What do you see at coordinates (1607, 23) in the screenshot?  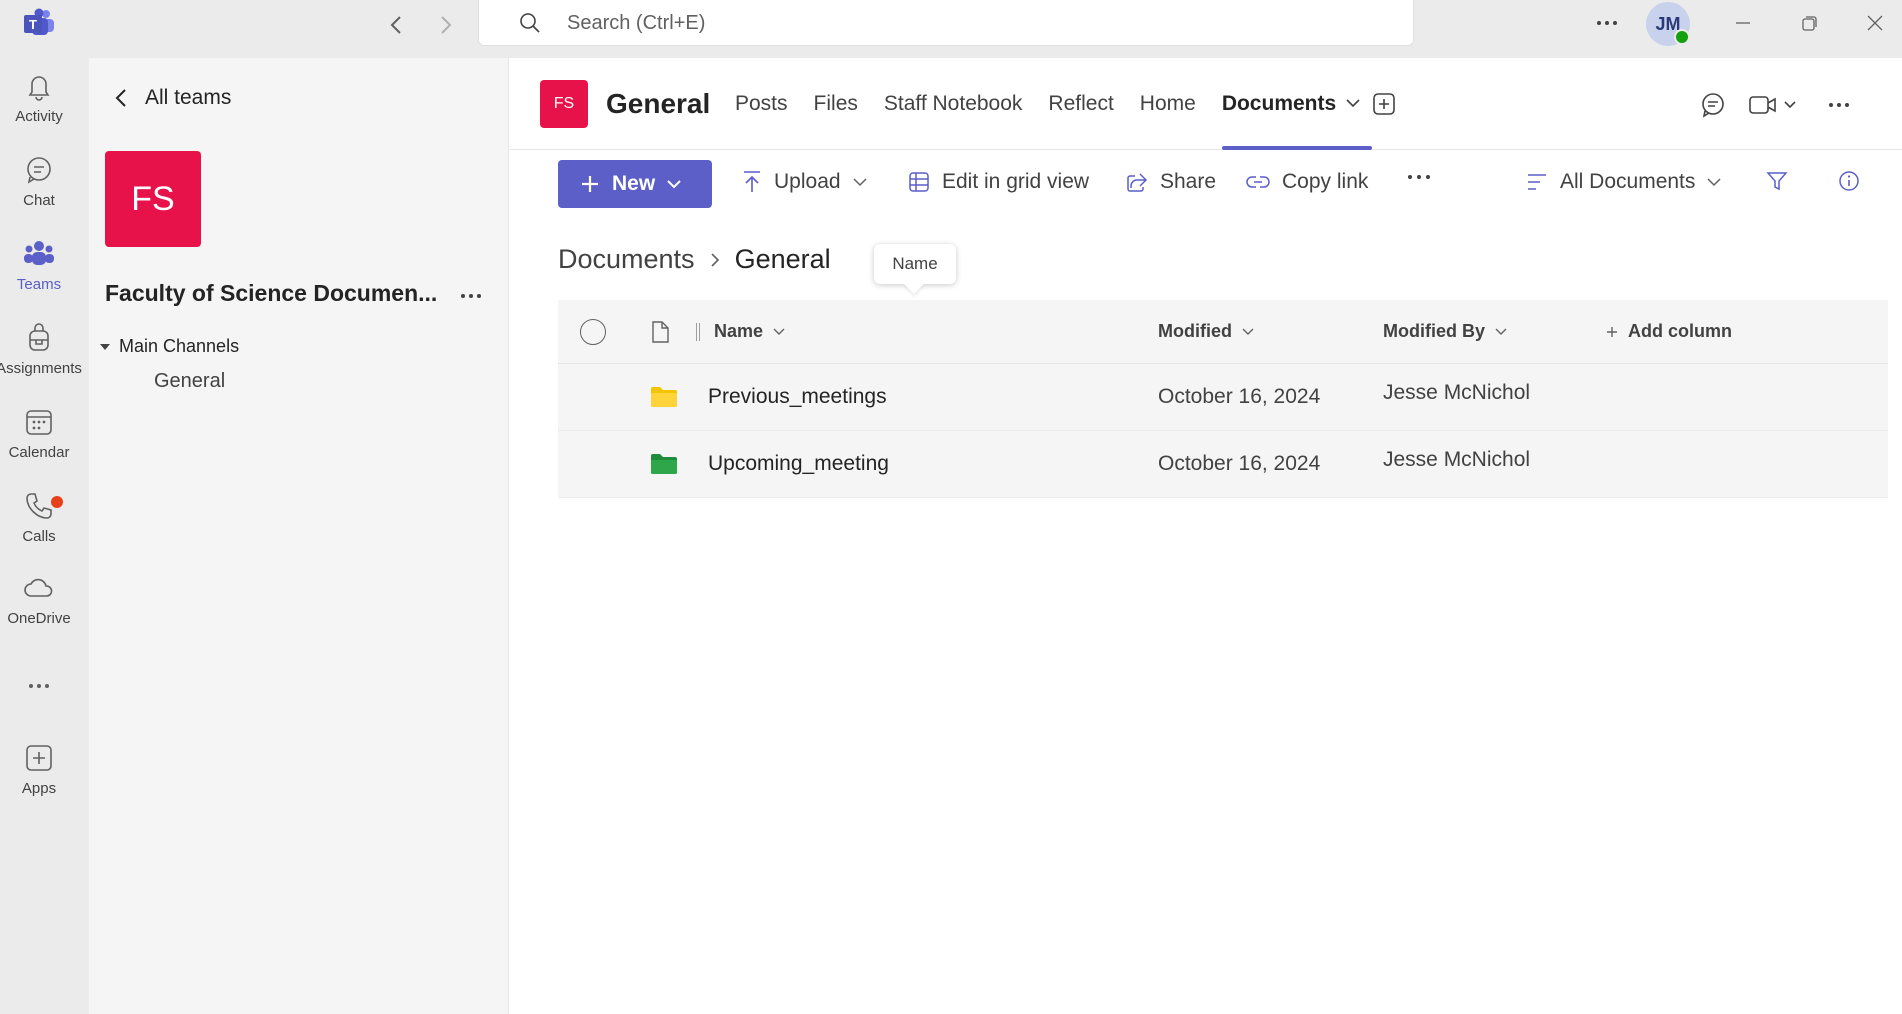 I see `more-options-icon` at bounding box center [1607, 23].